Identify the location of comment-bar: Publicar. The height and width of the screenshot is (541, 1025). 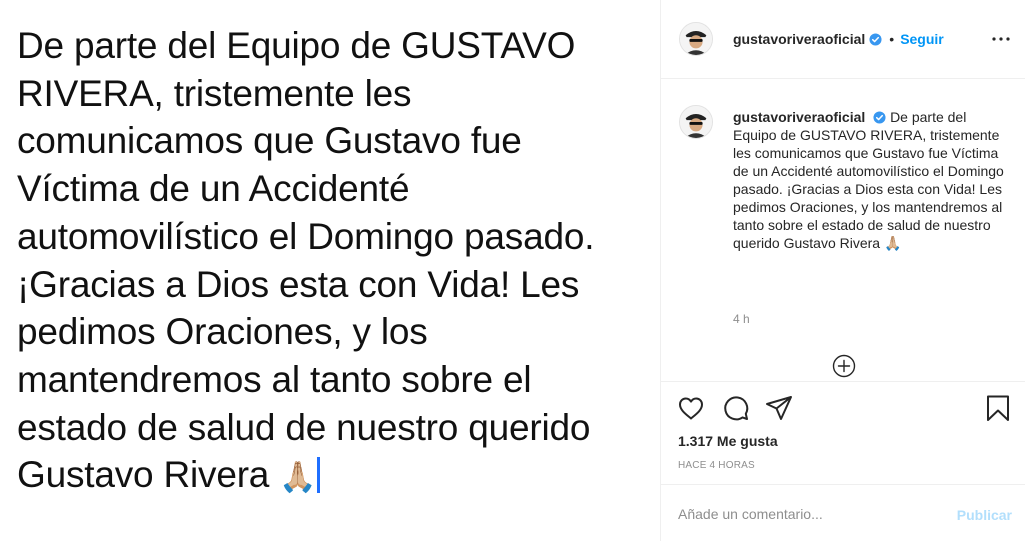
(843, 512).